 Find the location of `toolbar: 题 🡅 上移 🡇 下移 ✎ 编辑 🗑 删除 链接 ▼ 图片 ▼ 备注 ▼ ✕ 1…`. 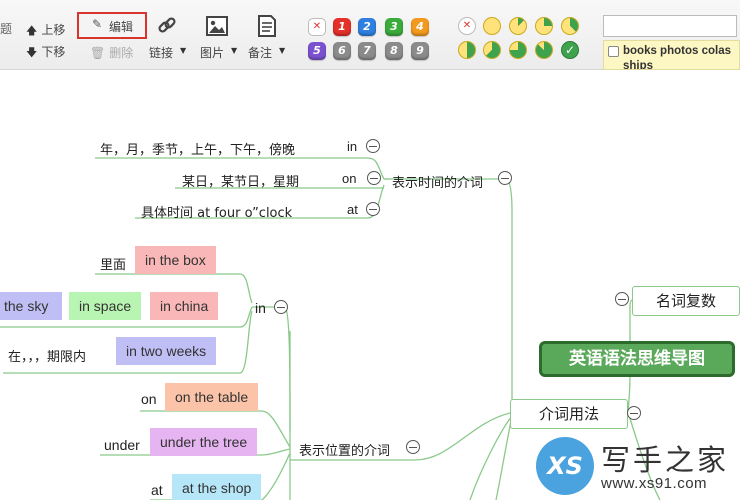

toolbar: 题 🡅 上移 🡇 下移 ✎ 编辑 🗑 删除 链接 ▼ 图片 ▼ 备注 ▼ ✕ 1… is located at coordinates (370, 35).